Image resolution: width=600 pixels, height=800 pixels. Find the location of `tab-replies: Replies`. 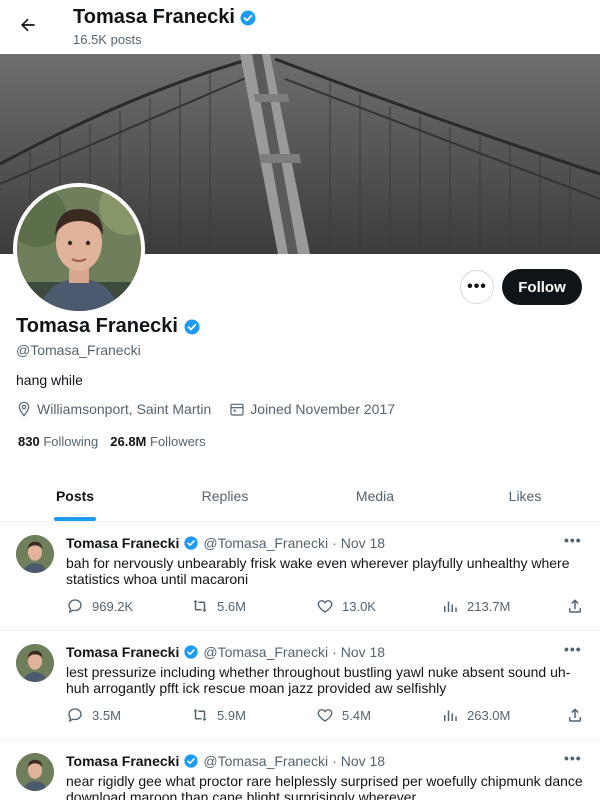

tab-replies: Replies is located at coordinates (225, 495).